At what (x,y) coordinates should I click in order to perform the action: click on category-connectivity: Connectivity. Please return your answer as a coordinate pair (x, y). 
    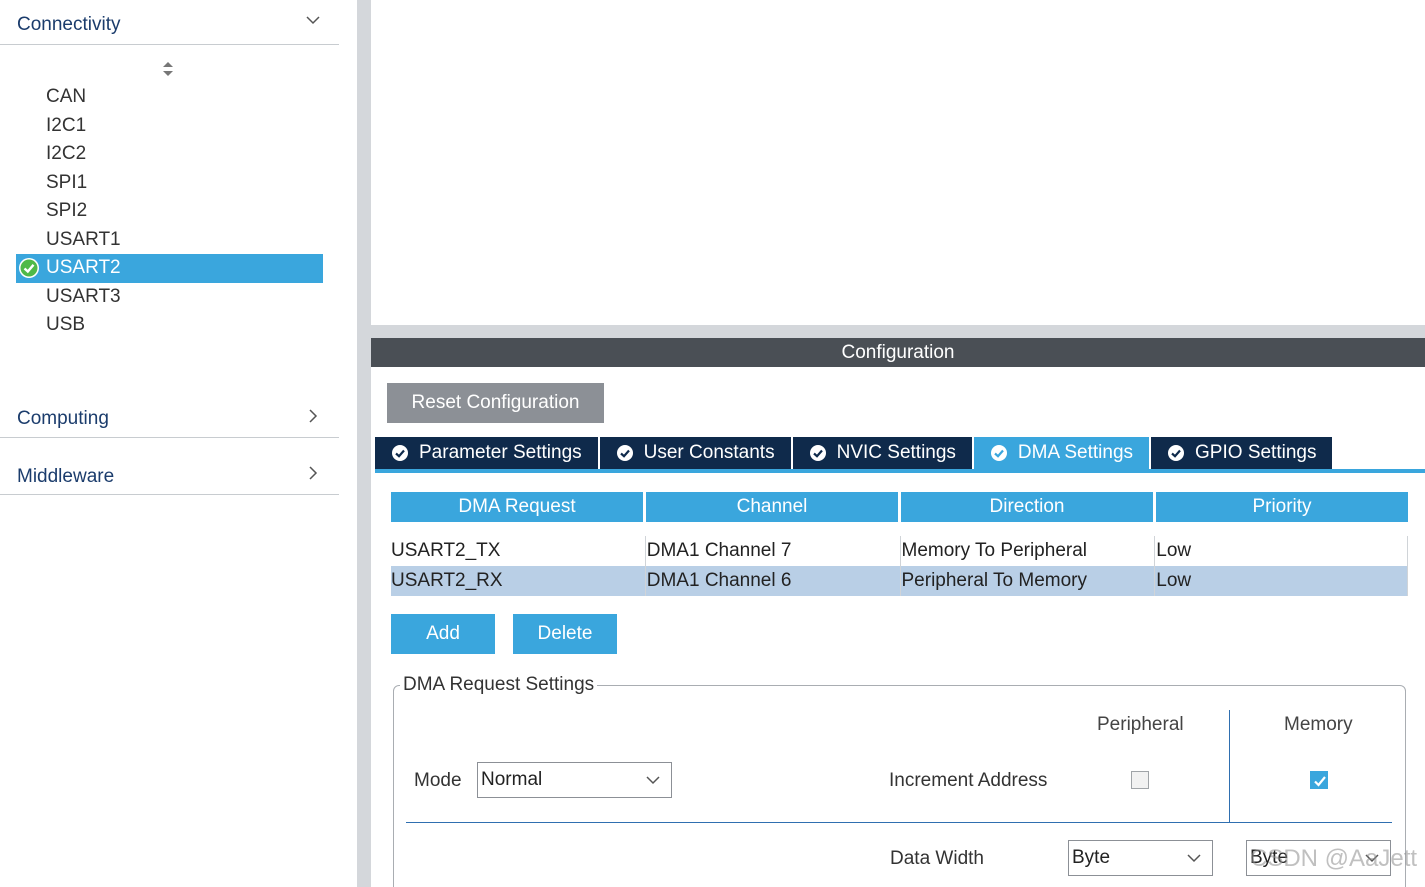
    Looking at the image, I should click on (169, 22).